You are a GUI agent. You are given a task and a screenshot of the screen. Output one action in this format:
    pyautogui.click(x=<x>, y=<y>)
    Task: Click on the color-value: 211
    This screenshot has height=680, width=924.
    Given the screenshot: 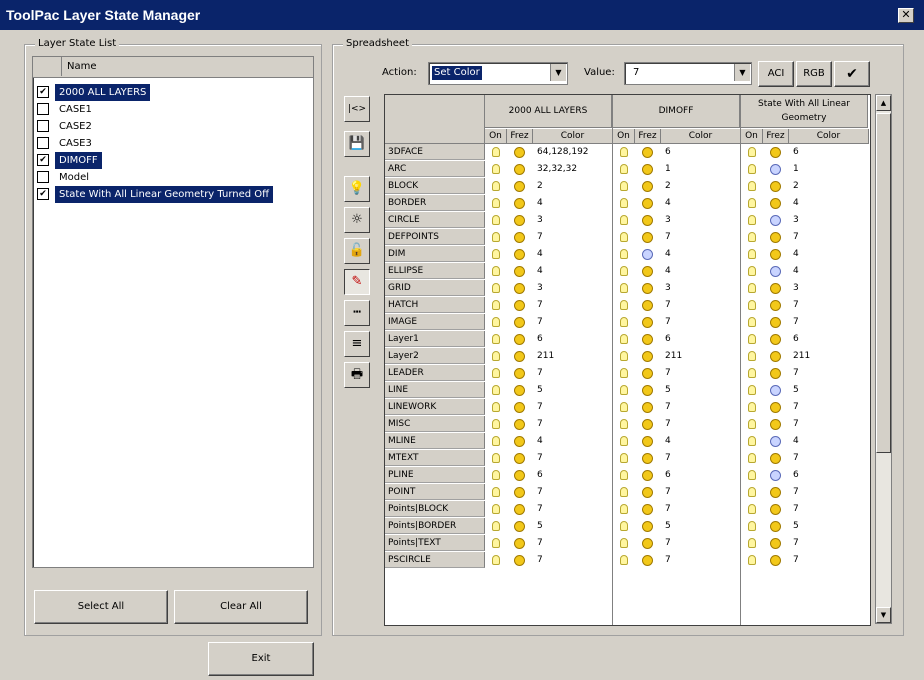 What is the action you would take?
    pyautogui.click(x=702, y=356)
    